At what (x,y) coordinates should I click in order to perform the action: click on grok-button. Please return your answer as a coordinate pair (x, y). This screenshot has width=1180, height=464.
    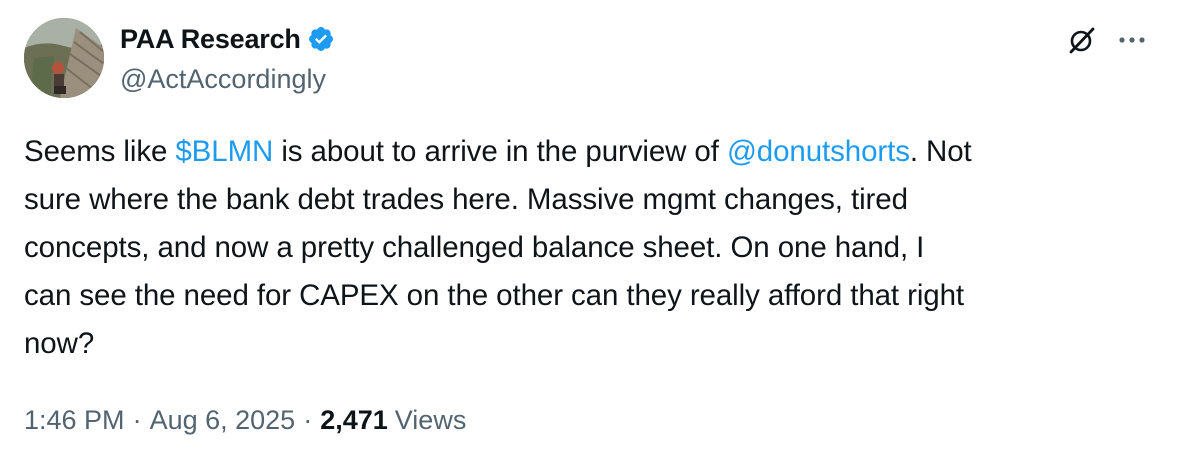
    Looking at the image, I should click on (1082, 40).